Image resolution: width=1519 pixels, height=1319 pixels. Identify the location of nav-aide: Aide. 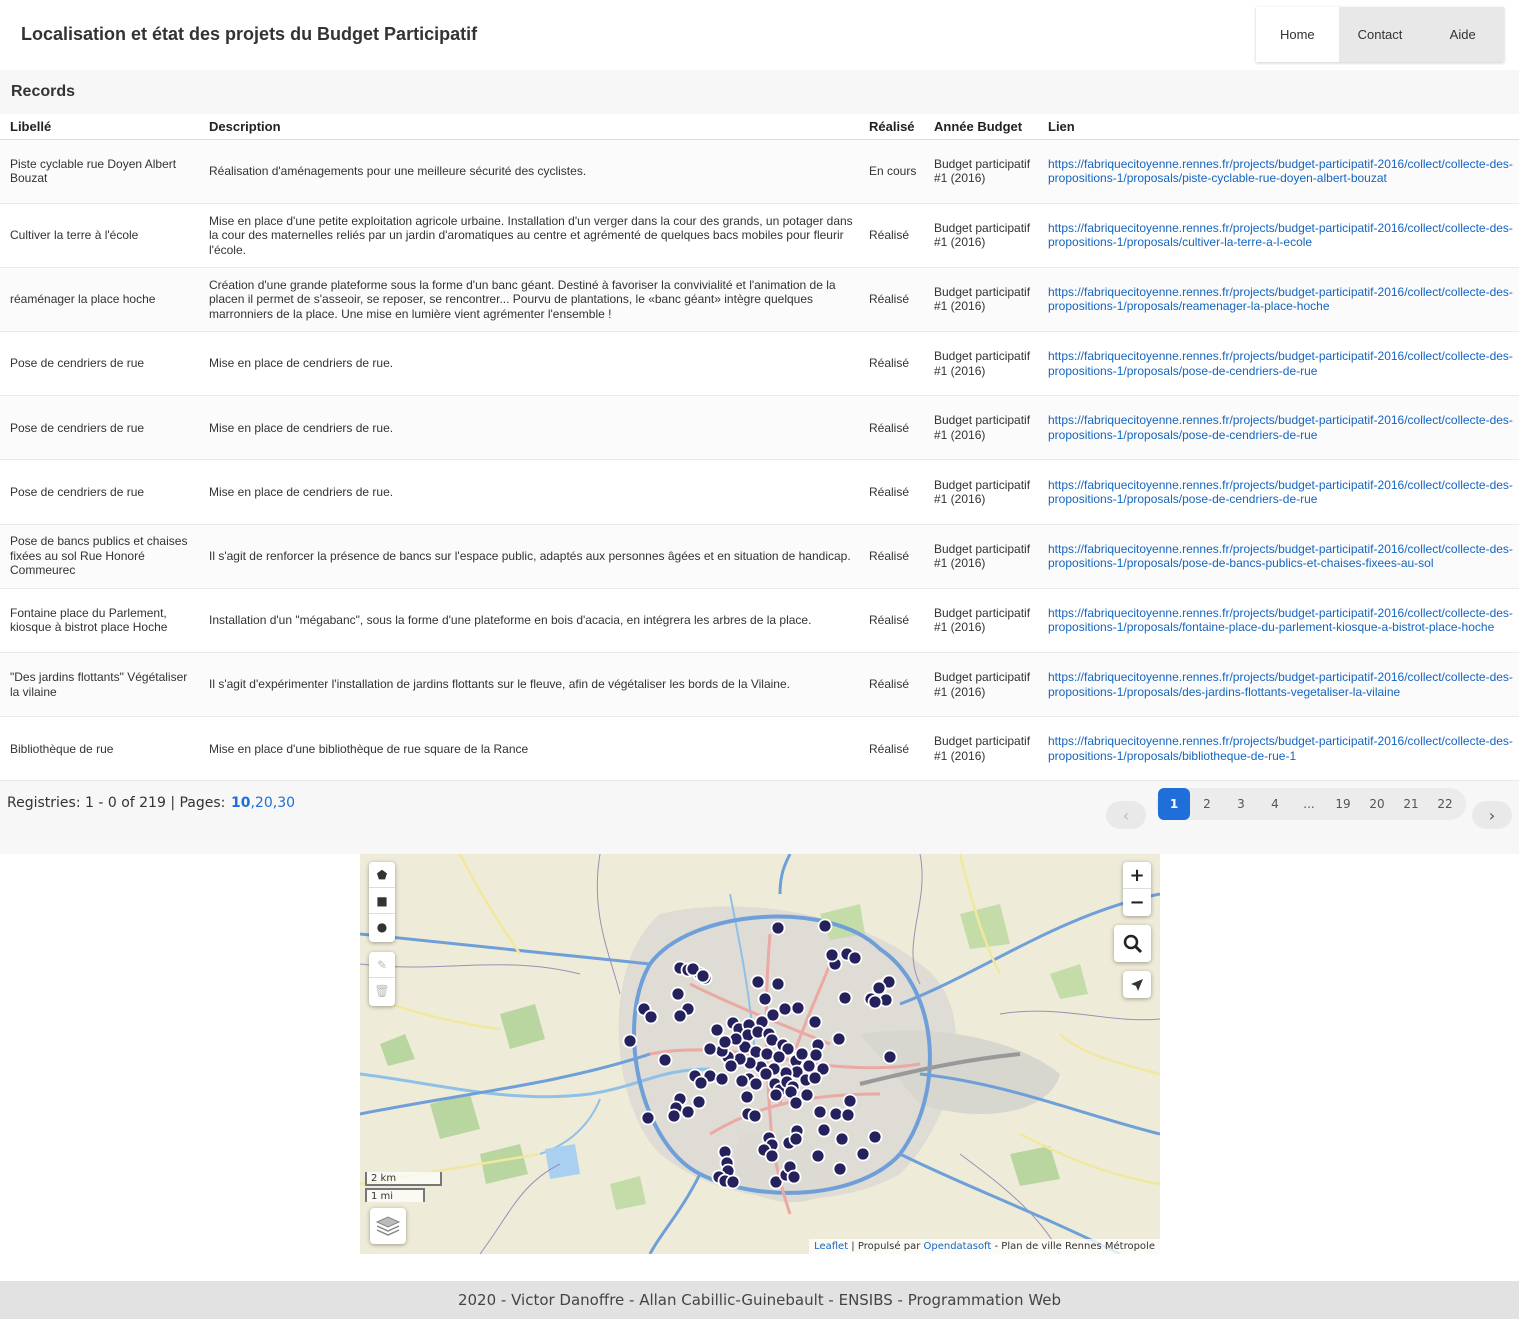
(1462, 34).